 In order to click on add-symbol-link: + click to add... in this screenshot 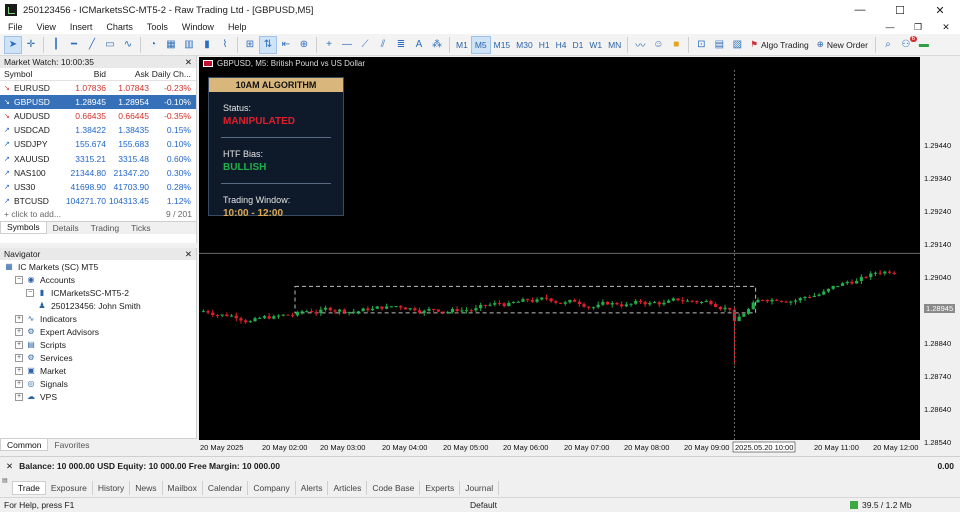, I will do `click(32, 214)`.